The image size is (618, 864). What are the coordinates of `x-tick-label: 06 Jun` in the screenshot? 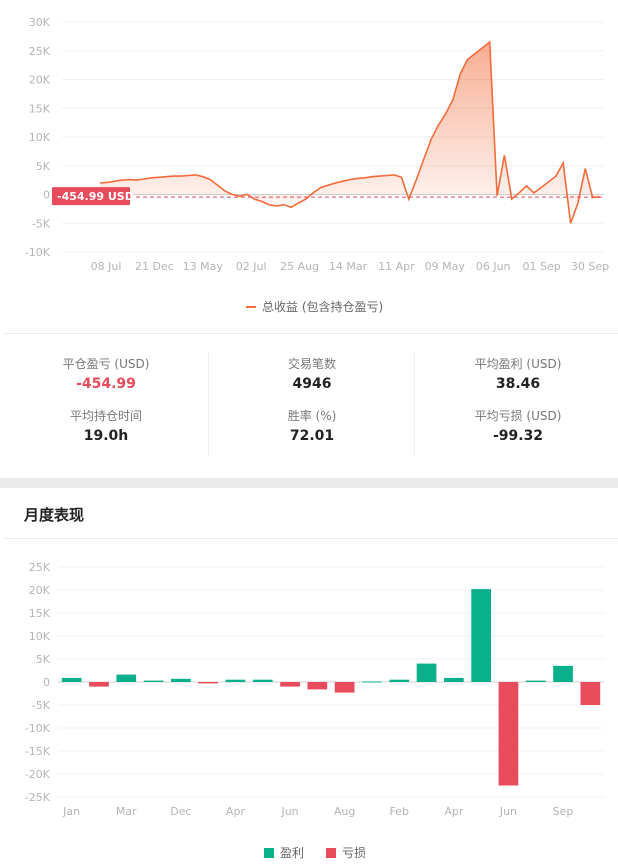 It's located at (493, 266).